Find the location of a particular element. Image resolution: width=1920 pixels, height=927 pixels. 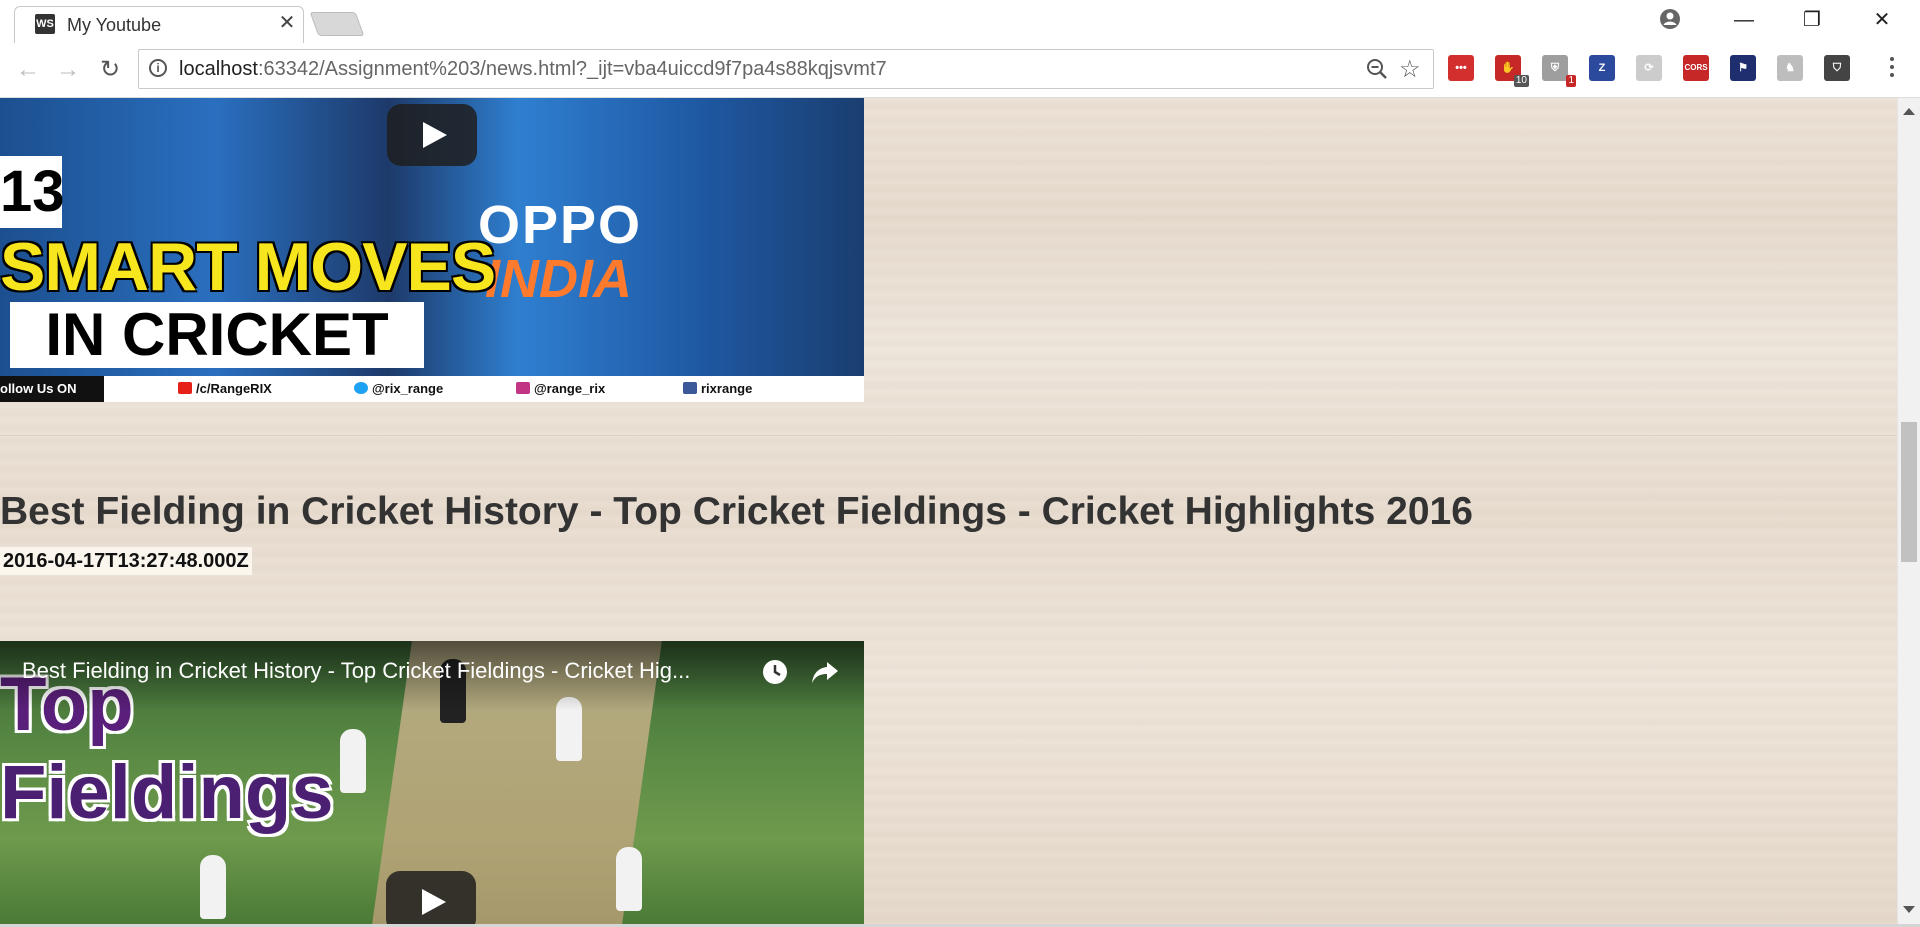

sync-ext-icon: ⟳ is located at coordinates (1649, 68).